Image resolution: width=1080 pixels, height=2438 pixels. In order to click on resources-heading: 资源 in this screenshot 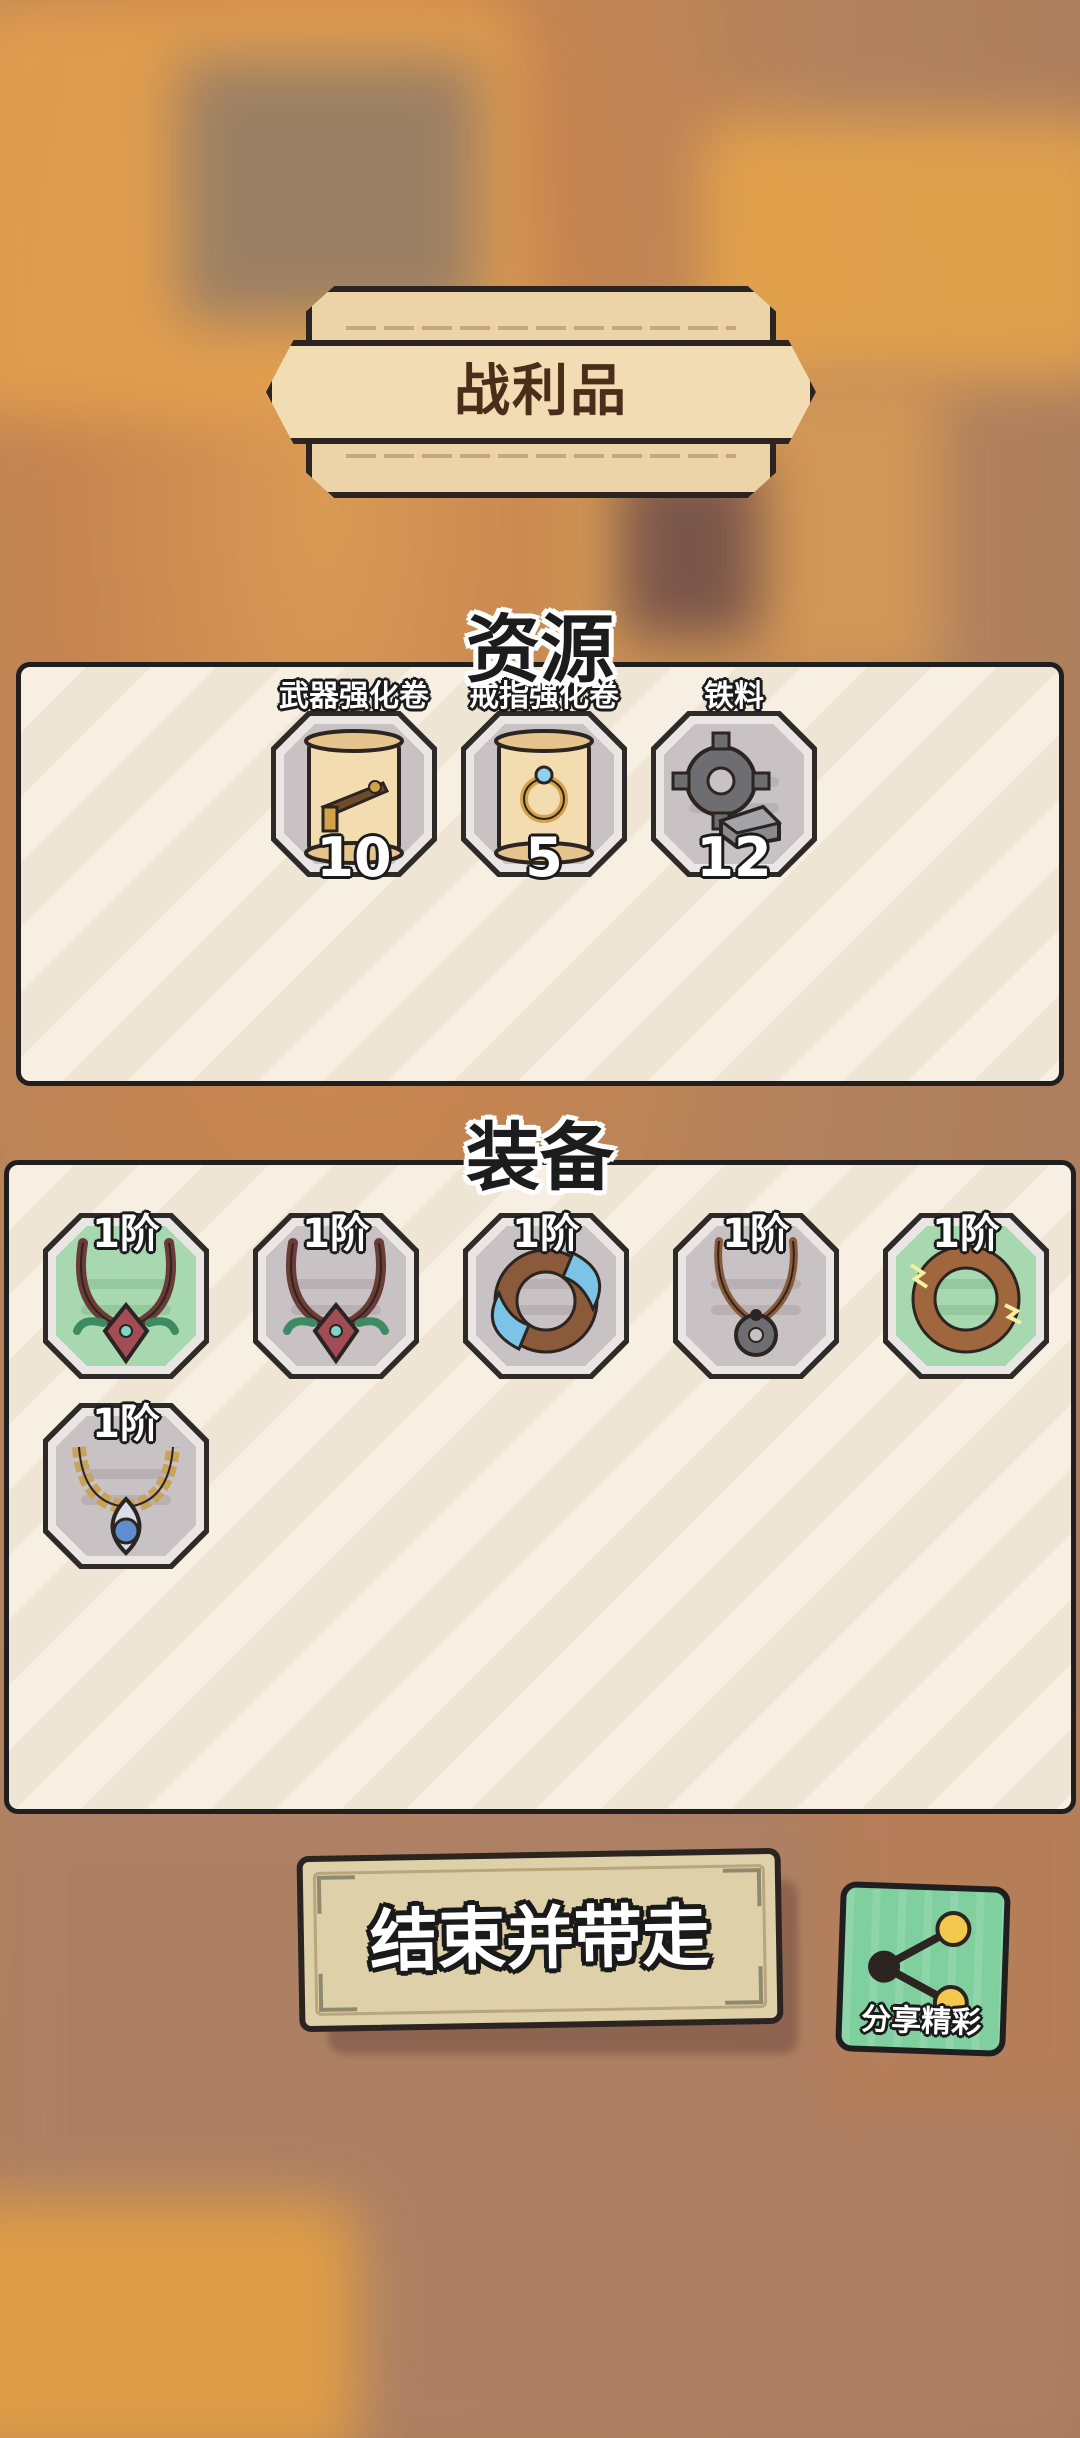, I will do `click(540, 650)`.